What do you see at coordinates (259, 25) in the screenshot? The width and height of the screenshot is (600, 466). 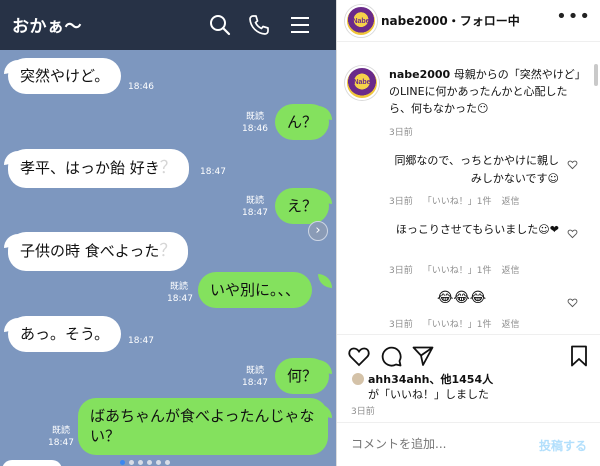 I see `phone-icon` at bounding box center [259, 25].